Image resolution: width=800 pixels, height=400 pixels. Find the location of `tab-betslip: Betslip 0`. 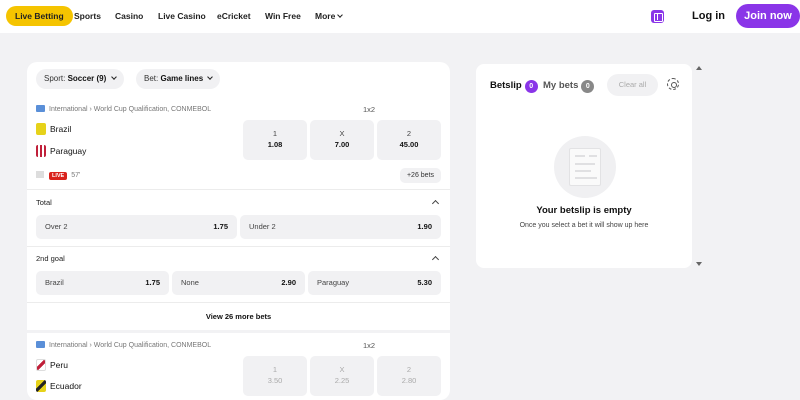

tab-betslip: Betslip 0 is located at coordinates (514, 86).